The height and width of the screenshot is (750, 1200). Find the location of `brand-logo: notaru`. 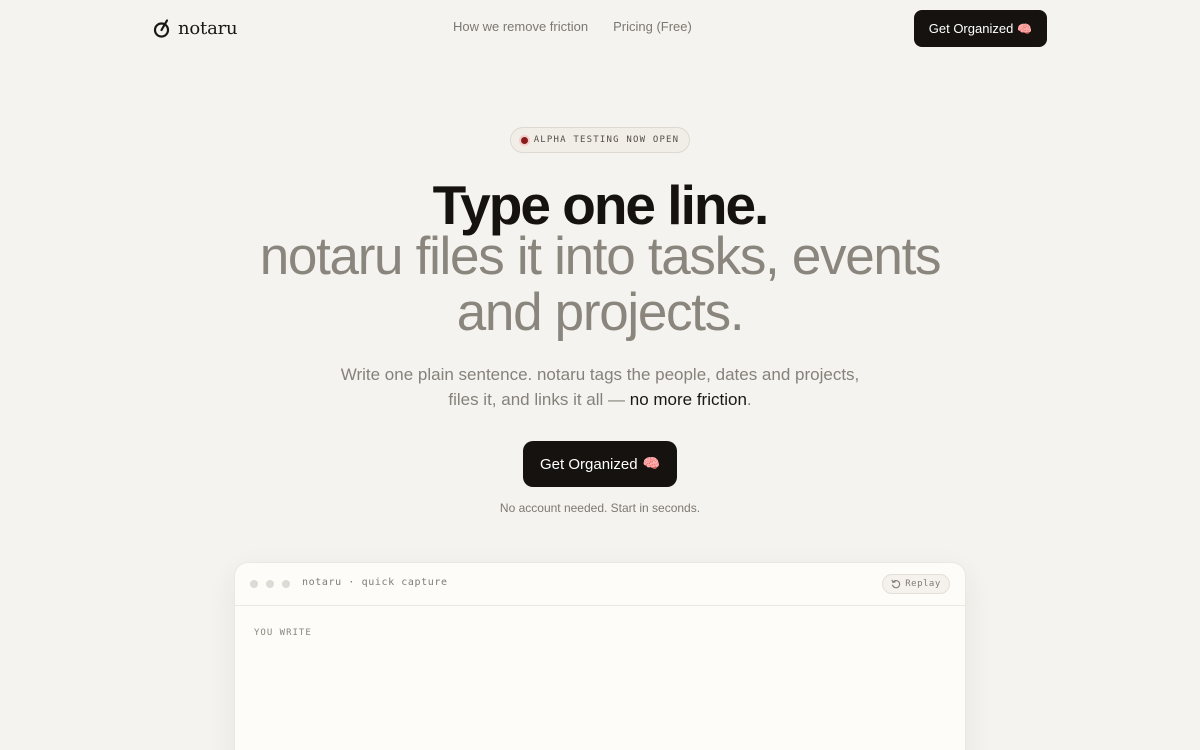

brand-logo: notaru is located at coordinates (195, 28).